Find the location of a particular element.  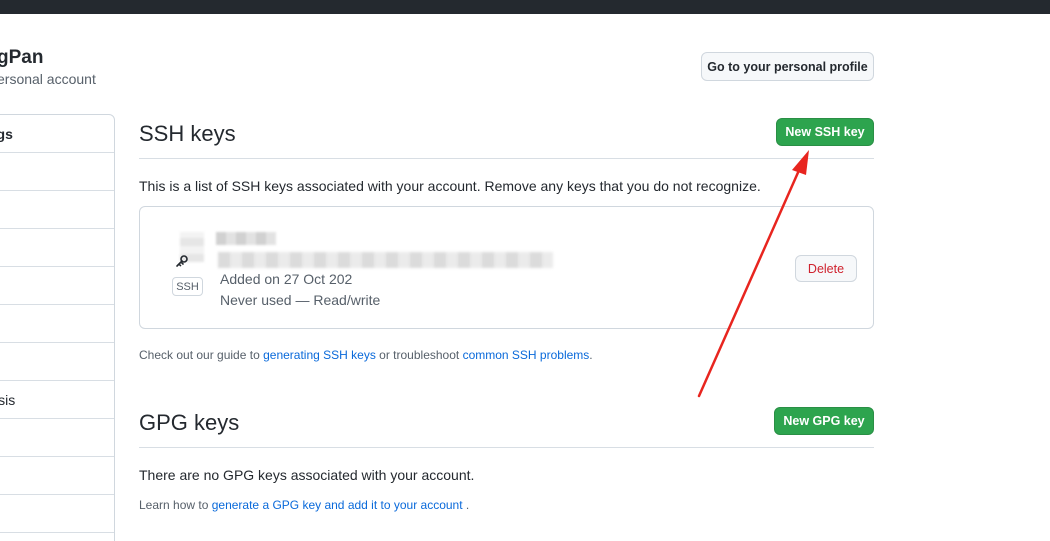

redacted-key-fingerprint is located at coordinates (385, 260).